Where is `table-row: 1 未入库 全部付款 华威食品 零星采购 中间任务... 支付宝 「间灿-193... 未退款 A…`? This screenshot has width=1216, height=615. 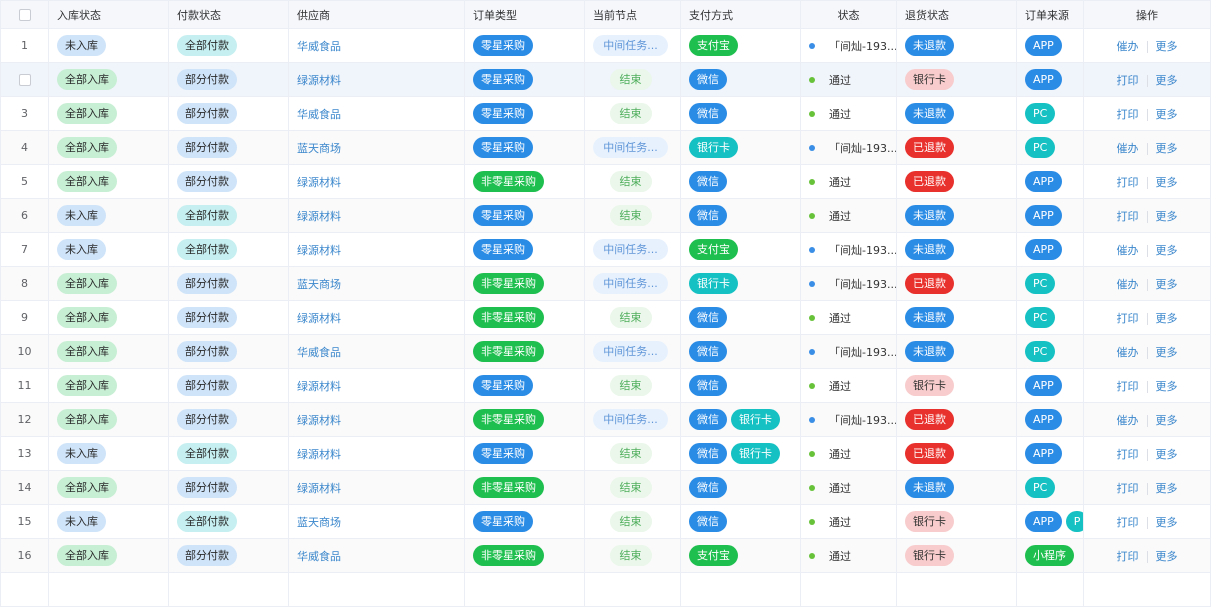 table-row: 1 未入库 全部付款 华威食品 零星采购 中间任务... 支付宝 「间灿-193... 未退款 A… is located at coordinates (605, 45).